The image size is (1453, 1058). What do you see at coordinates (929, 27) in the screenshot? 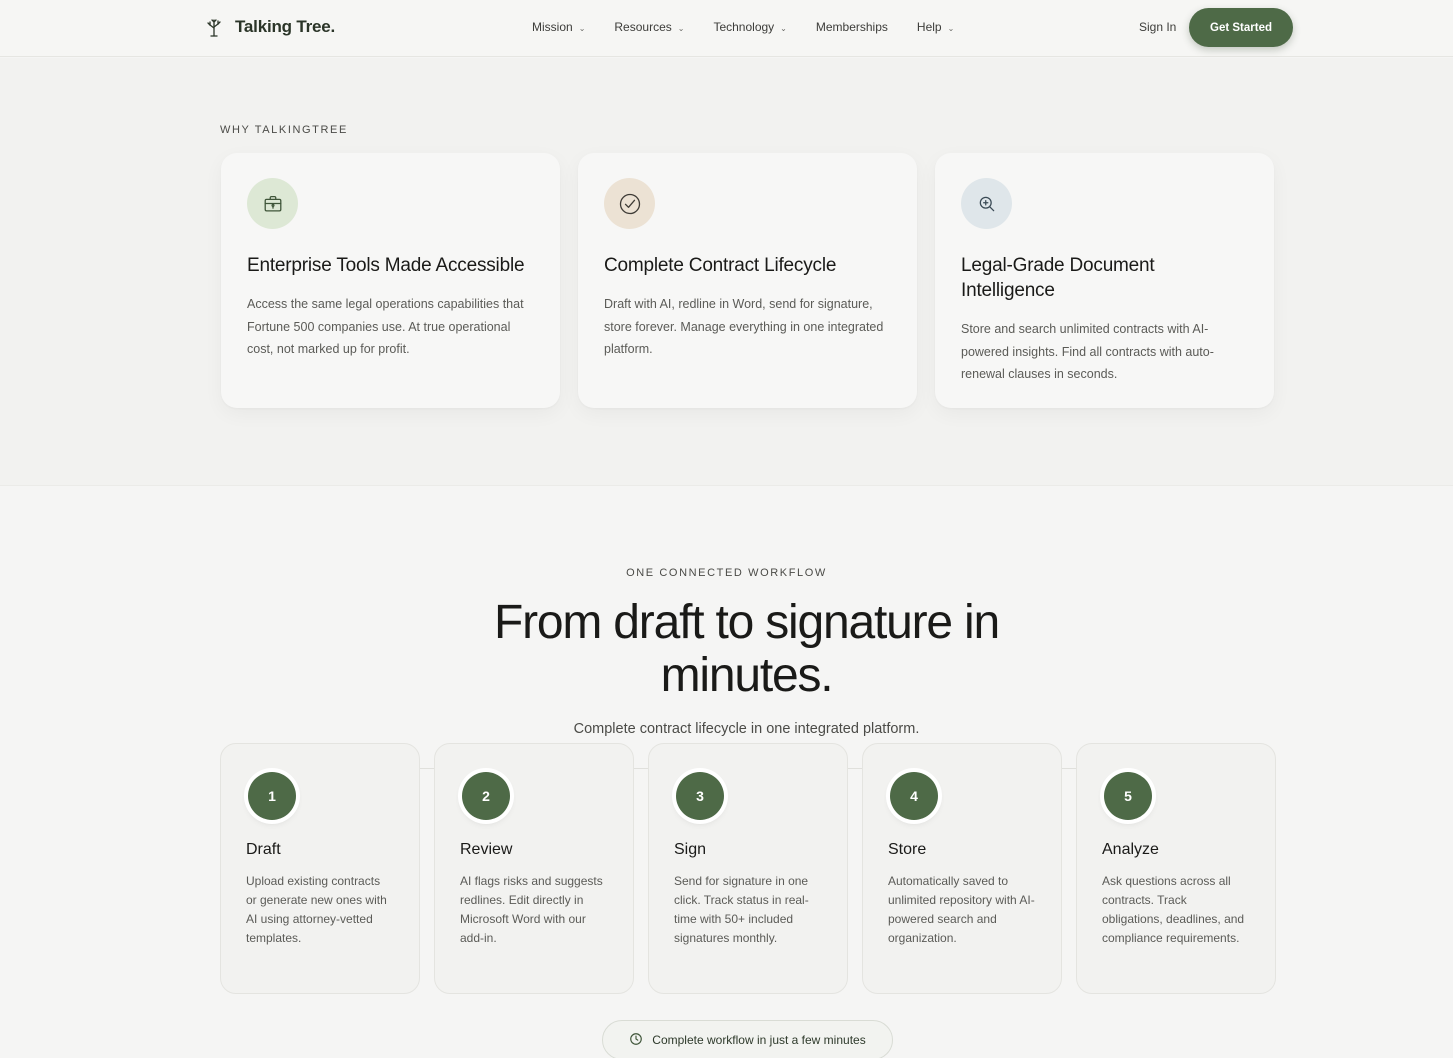
I see `nav-item-label: Help` at bounding box center [929, 27].